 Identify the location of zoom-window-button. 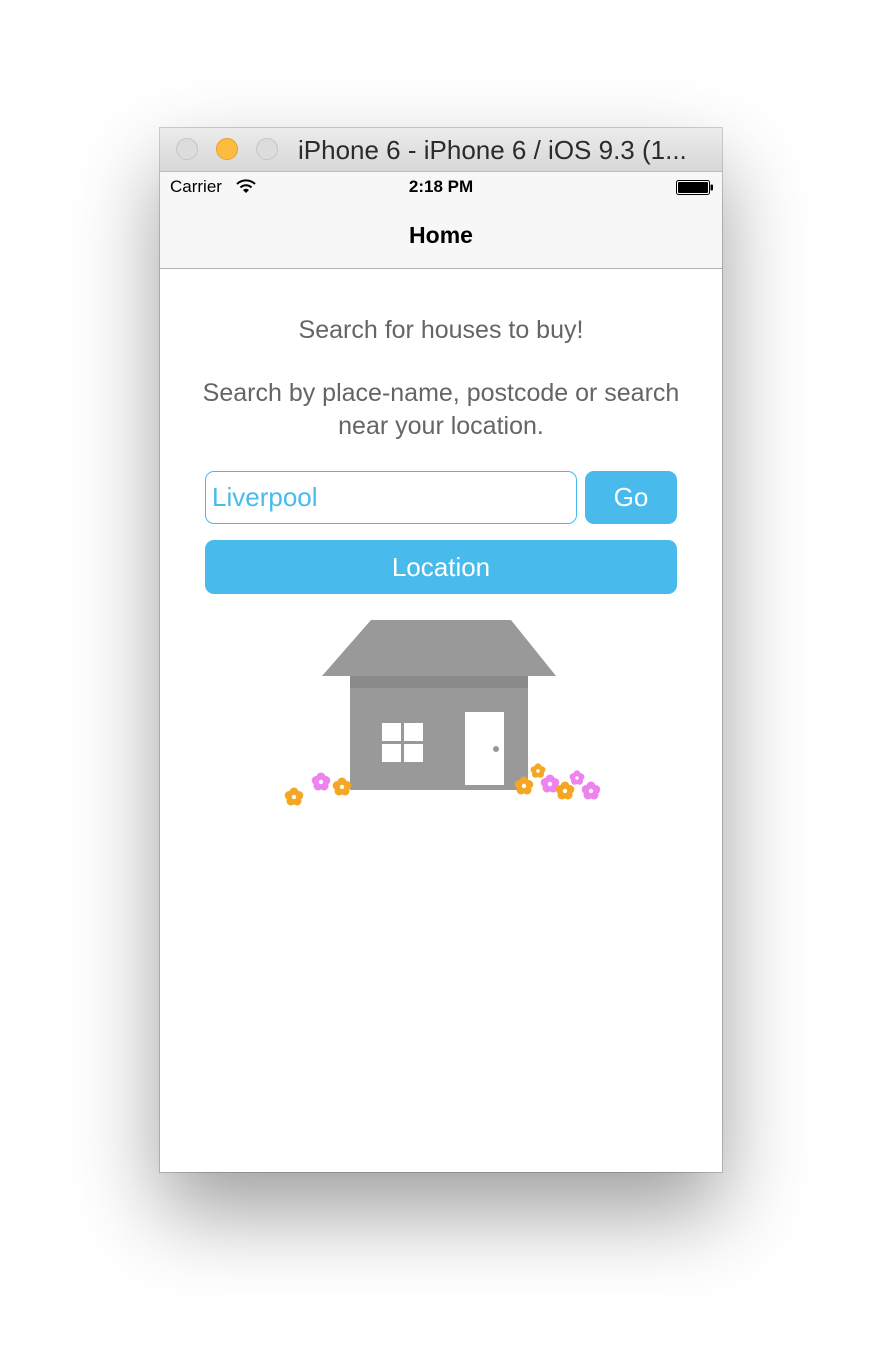
(267, 149).